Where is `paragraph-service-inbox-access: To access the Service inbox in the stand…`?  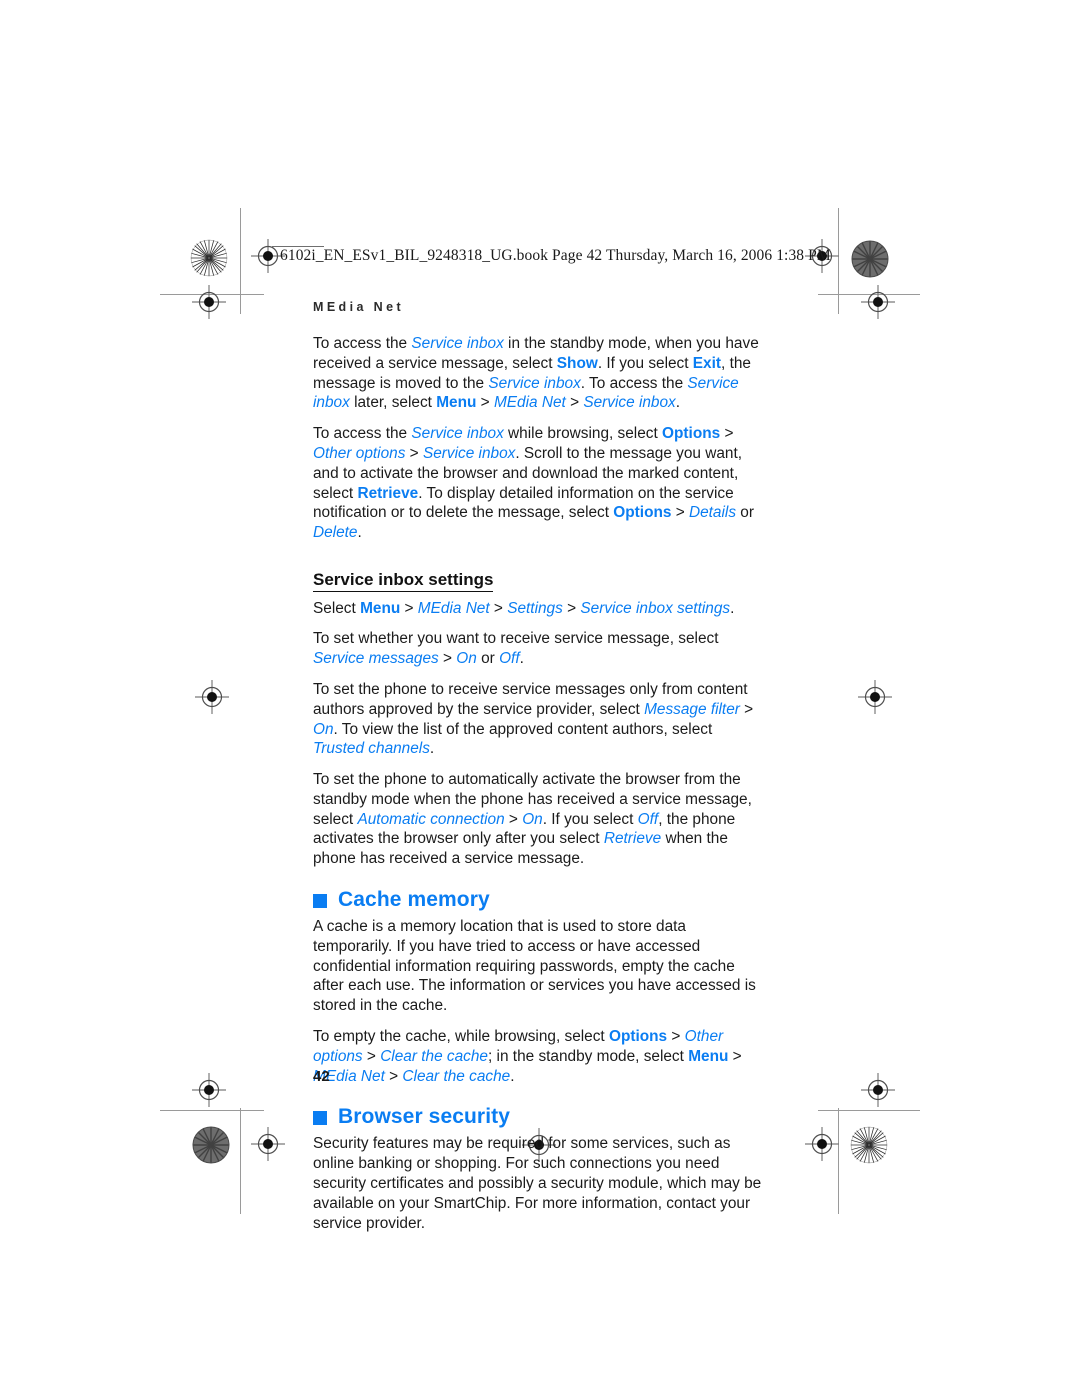
paragraph-service-inbox-access: To access the Service inbox in the stand… is located at coordinates (539, 373).